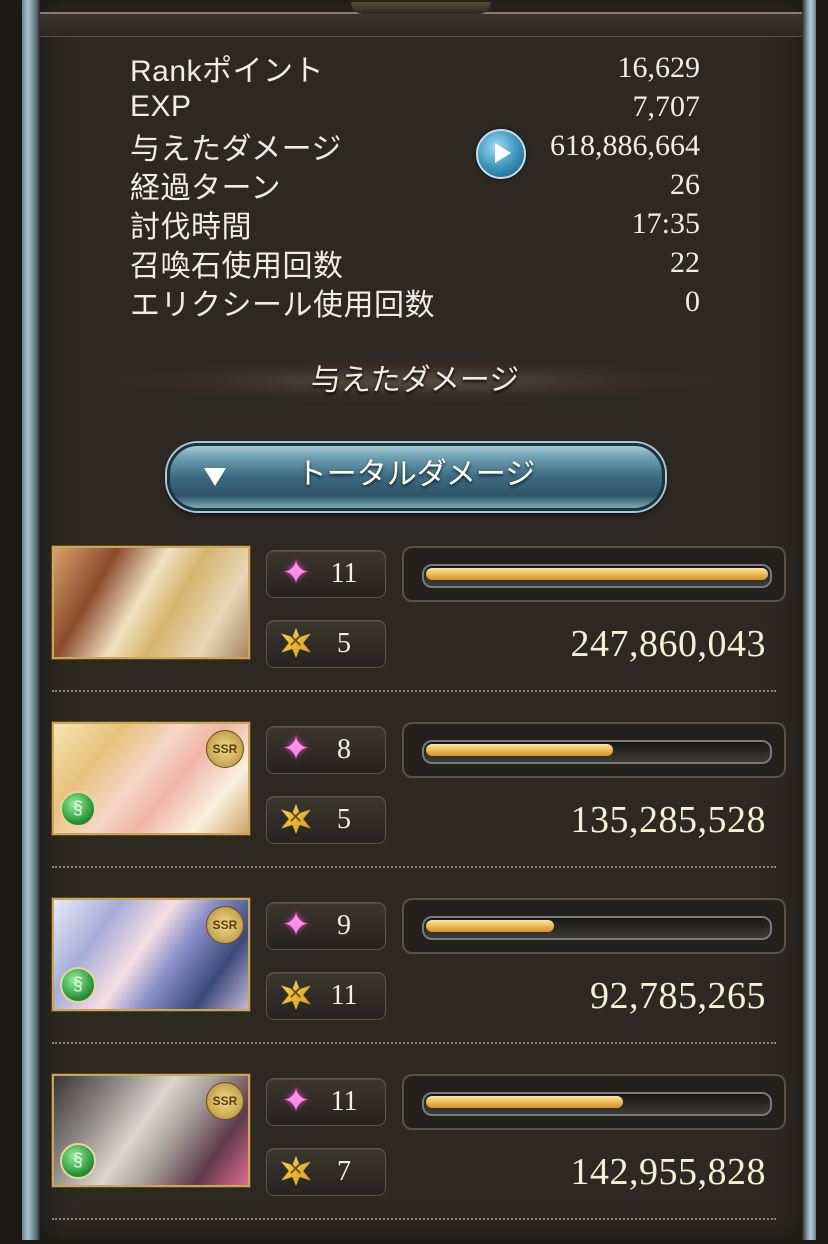 Image resolution: width=828 pixels, height=1244 pixels. What do you see at coordinates (415, 152) in the screenshot?
I see `stat-row-damage: 与えたダメージ 618,886,664` at bounding box center [415, 152].